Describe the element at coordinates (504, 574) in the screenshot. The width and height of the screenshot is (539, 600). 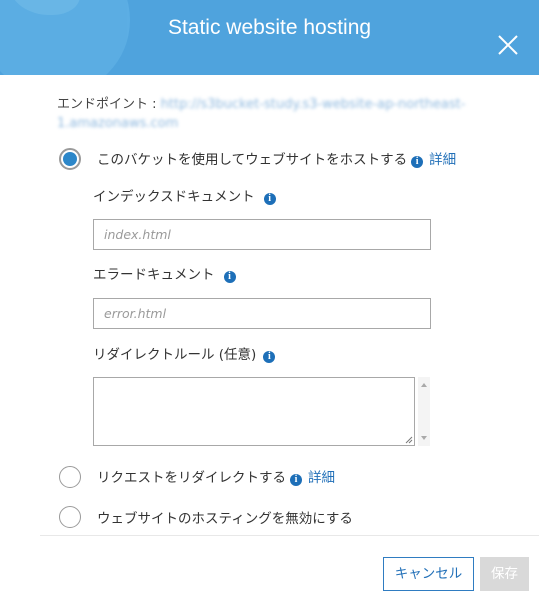
I see `save-button: 保存` at that location.